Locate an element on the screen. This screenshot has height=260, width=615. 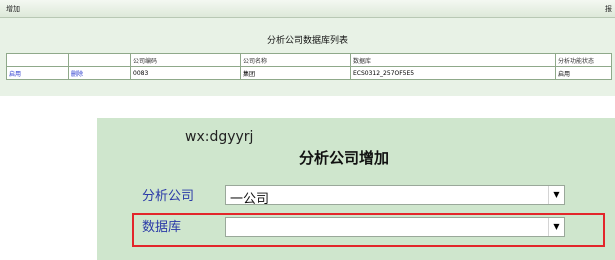
column-header-name: 公司名称 is located at coordinates (295, 60).